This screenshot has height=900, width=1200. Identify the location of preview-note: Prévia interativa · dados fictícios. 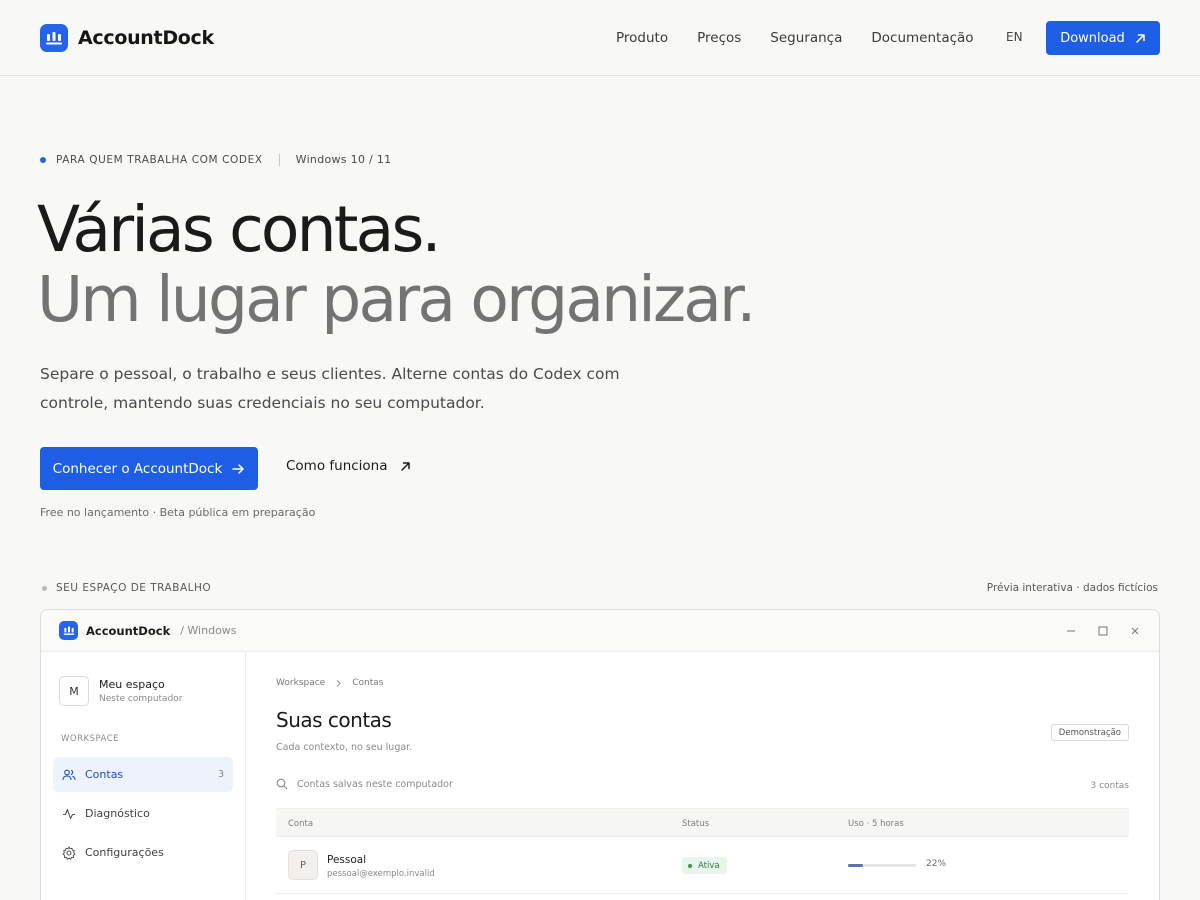
(1072, 588).